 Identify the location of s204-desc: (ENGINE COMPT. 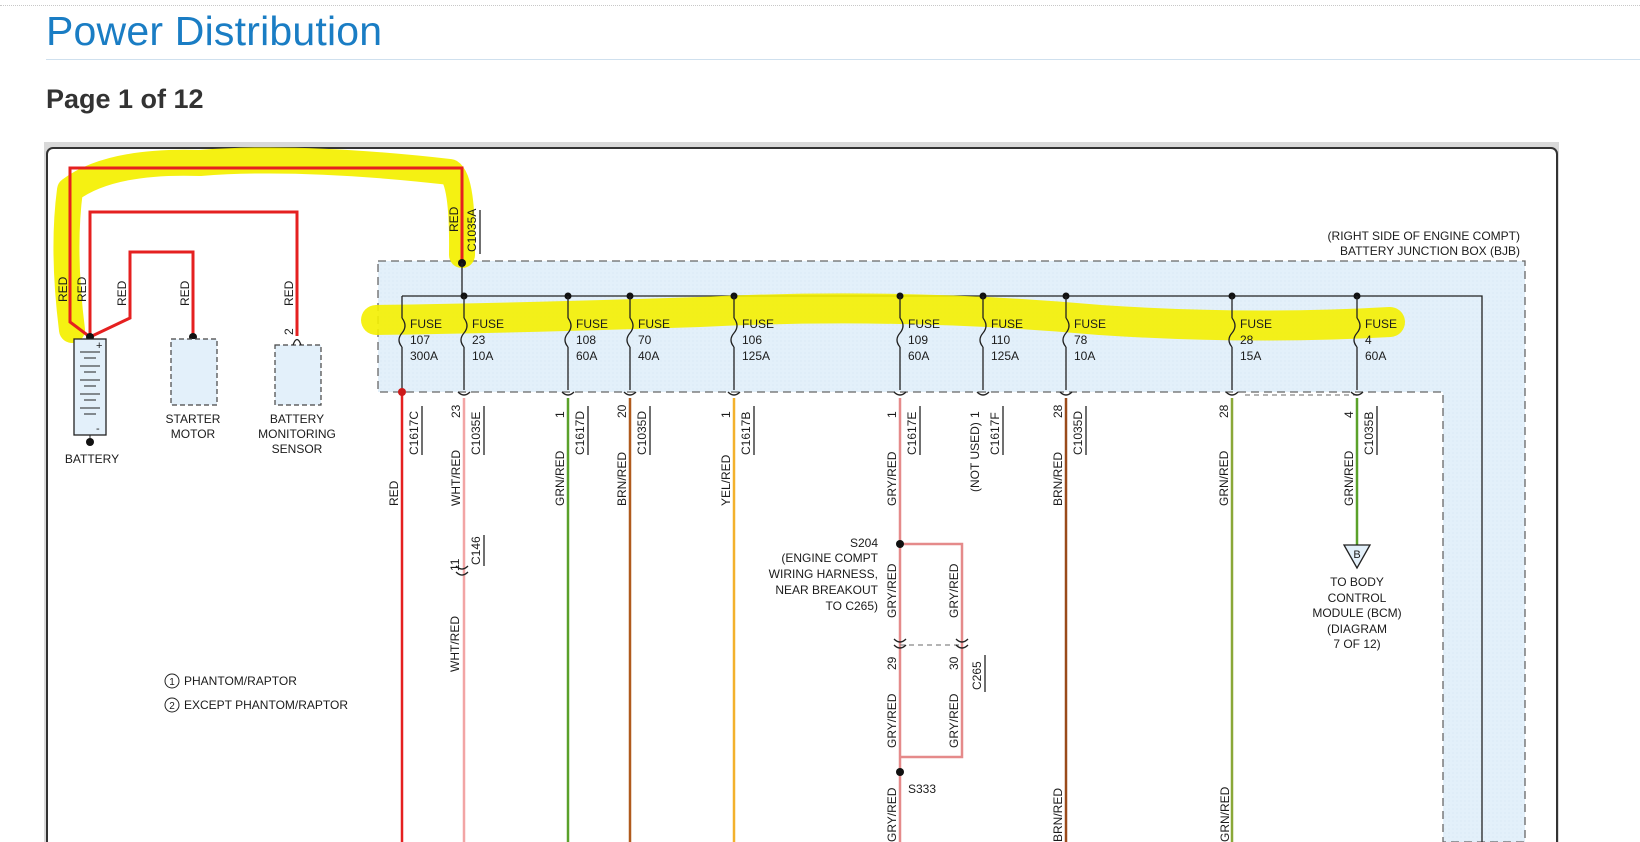
(829, 558).